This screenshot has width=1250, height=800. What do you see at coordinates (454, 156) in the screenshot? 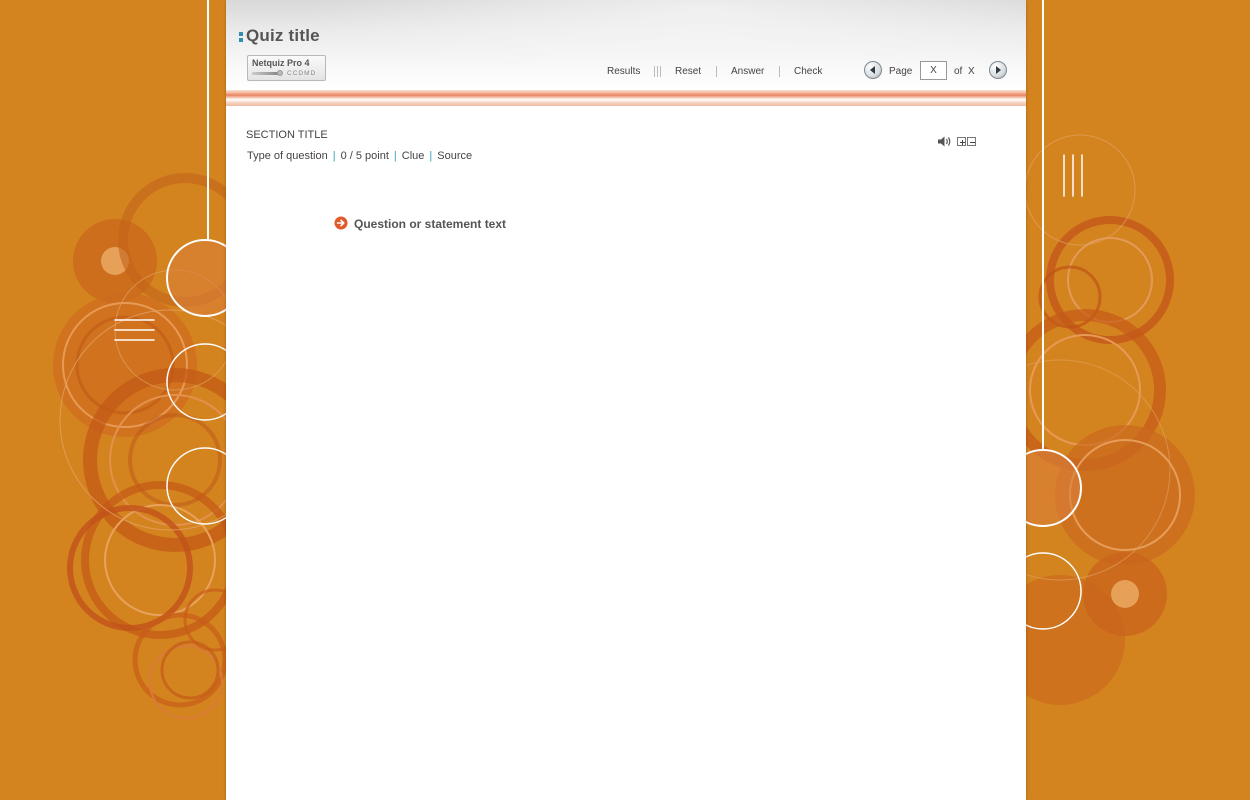
I see `source-link: Source` at bounding box center [454, 156].